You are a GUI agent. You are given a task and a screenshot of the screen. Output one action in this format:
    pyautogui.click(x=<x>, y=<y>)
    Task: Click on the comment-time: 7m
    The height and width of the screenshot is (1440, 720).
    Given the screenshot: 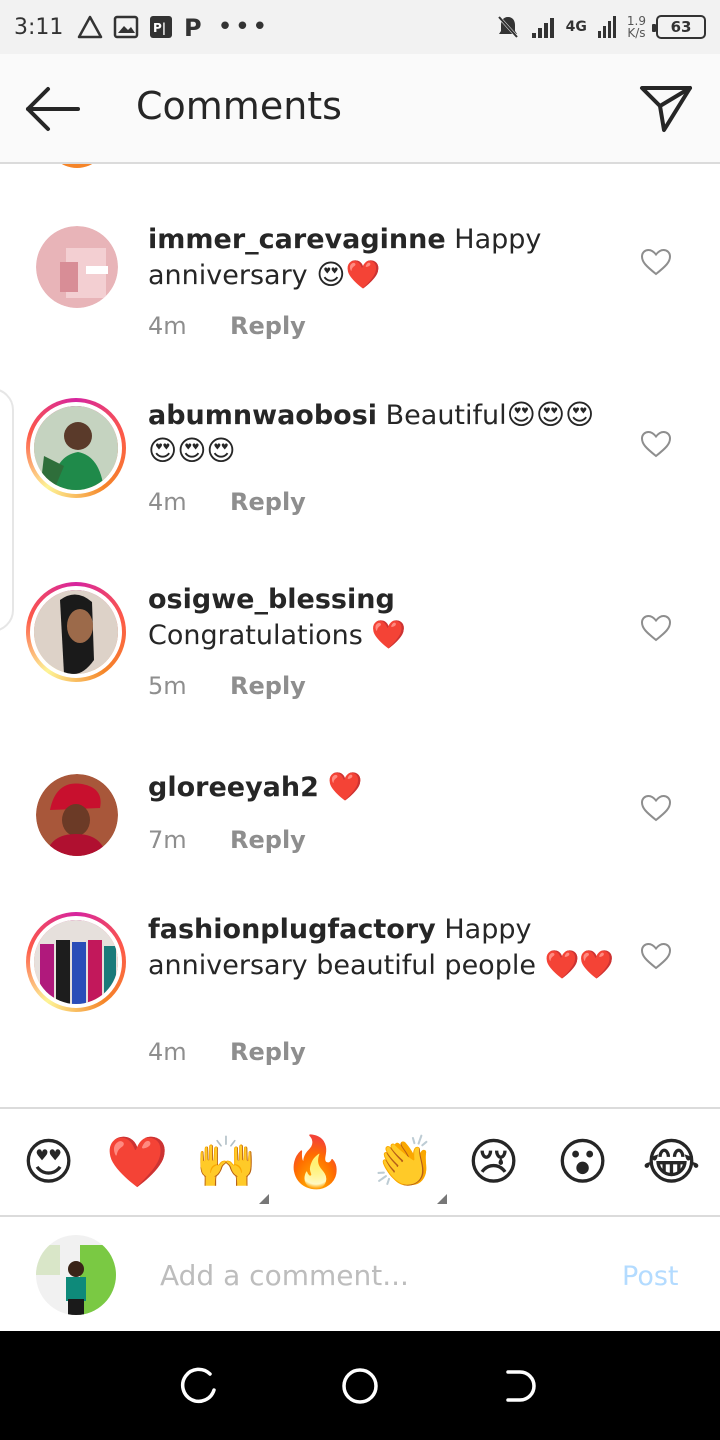 What is the action you would take?
    pyautogui.click(x=167, y=840)
    